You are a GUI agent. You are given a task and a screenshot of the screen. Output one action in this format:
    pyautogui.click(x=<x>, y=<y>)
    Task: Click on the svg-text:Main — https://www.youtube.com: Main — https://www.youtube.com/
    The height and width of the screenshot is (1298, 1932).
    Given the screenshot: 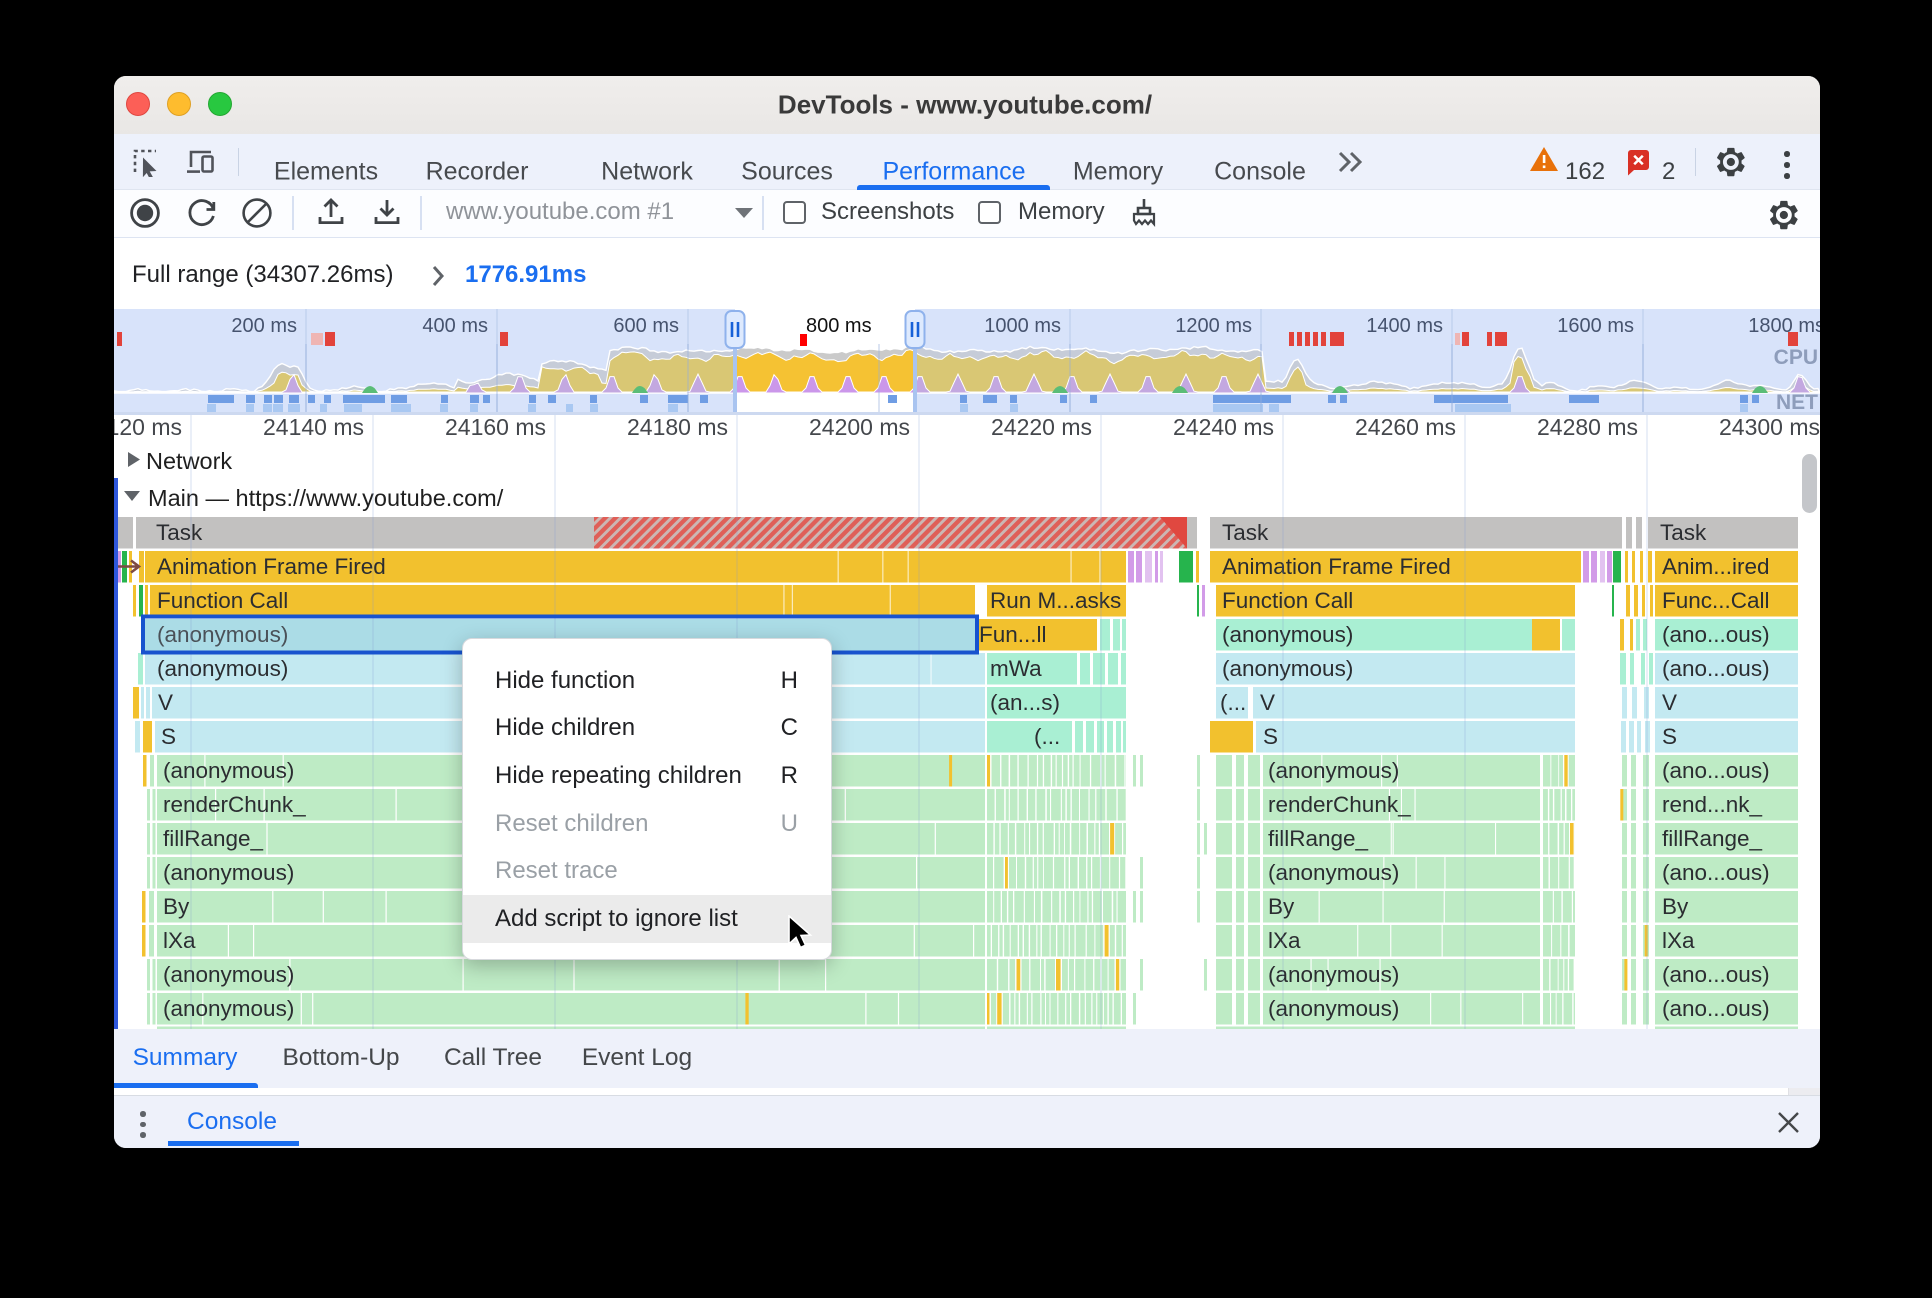 What is the action you would take?
    pyautogui.click(x=326, y=498)
    